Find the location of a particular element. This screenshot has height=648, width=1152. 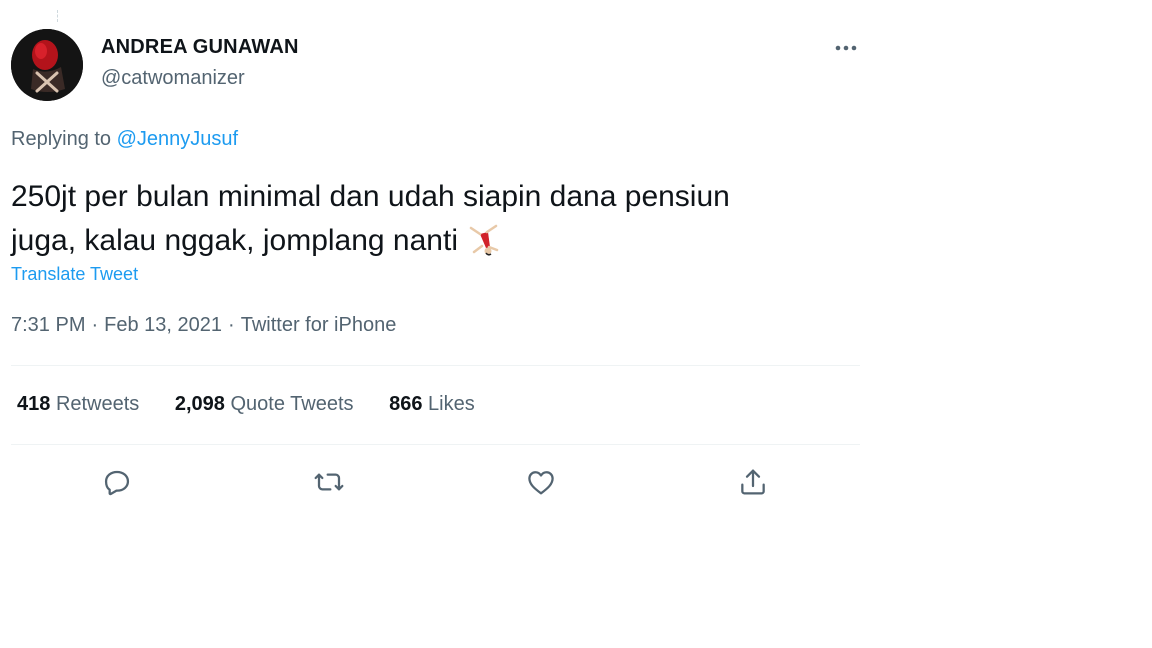

reply-icon is located at coordinates (117, 482).